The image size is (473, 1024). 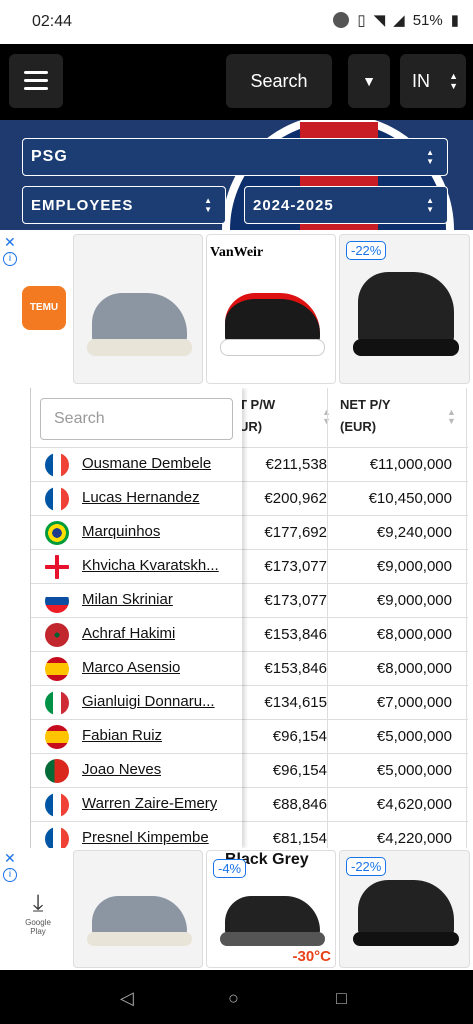 What do you see at coordinates (251, 426) in the screenshot?
I see `weekly-header-unit: UR)` at bounding box center [251, 426].